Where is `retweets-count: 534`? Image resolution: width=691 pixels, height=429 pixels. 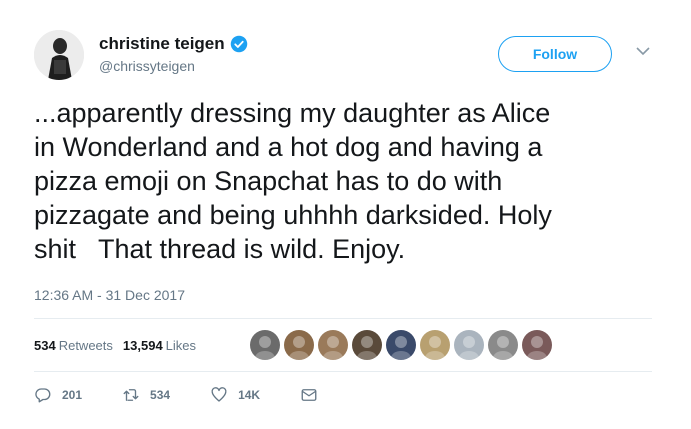 retweets-count: 534 is located at coordinates (45, 345).